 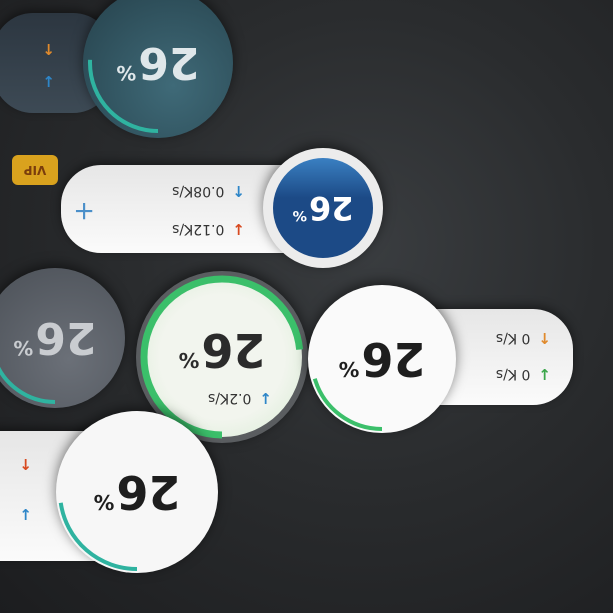 I want to click on upload-speed: ↑ 0 K/s, so click(x=523, y=338).